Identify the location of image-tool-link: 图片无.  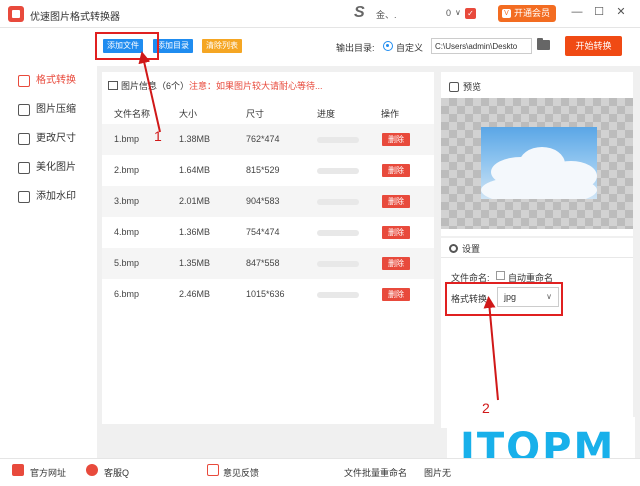
(437, 472).